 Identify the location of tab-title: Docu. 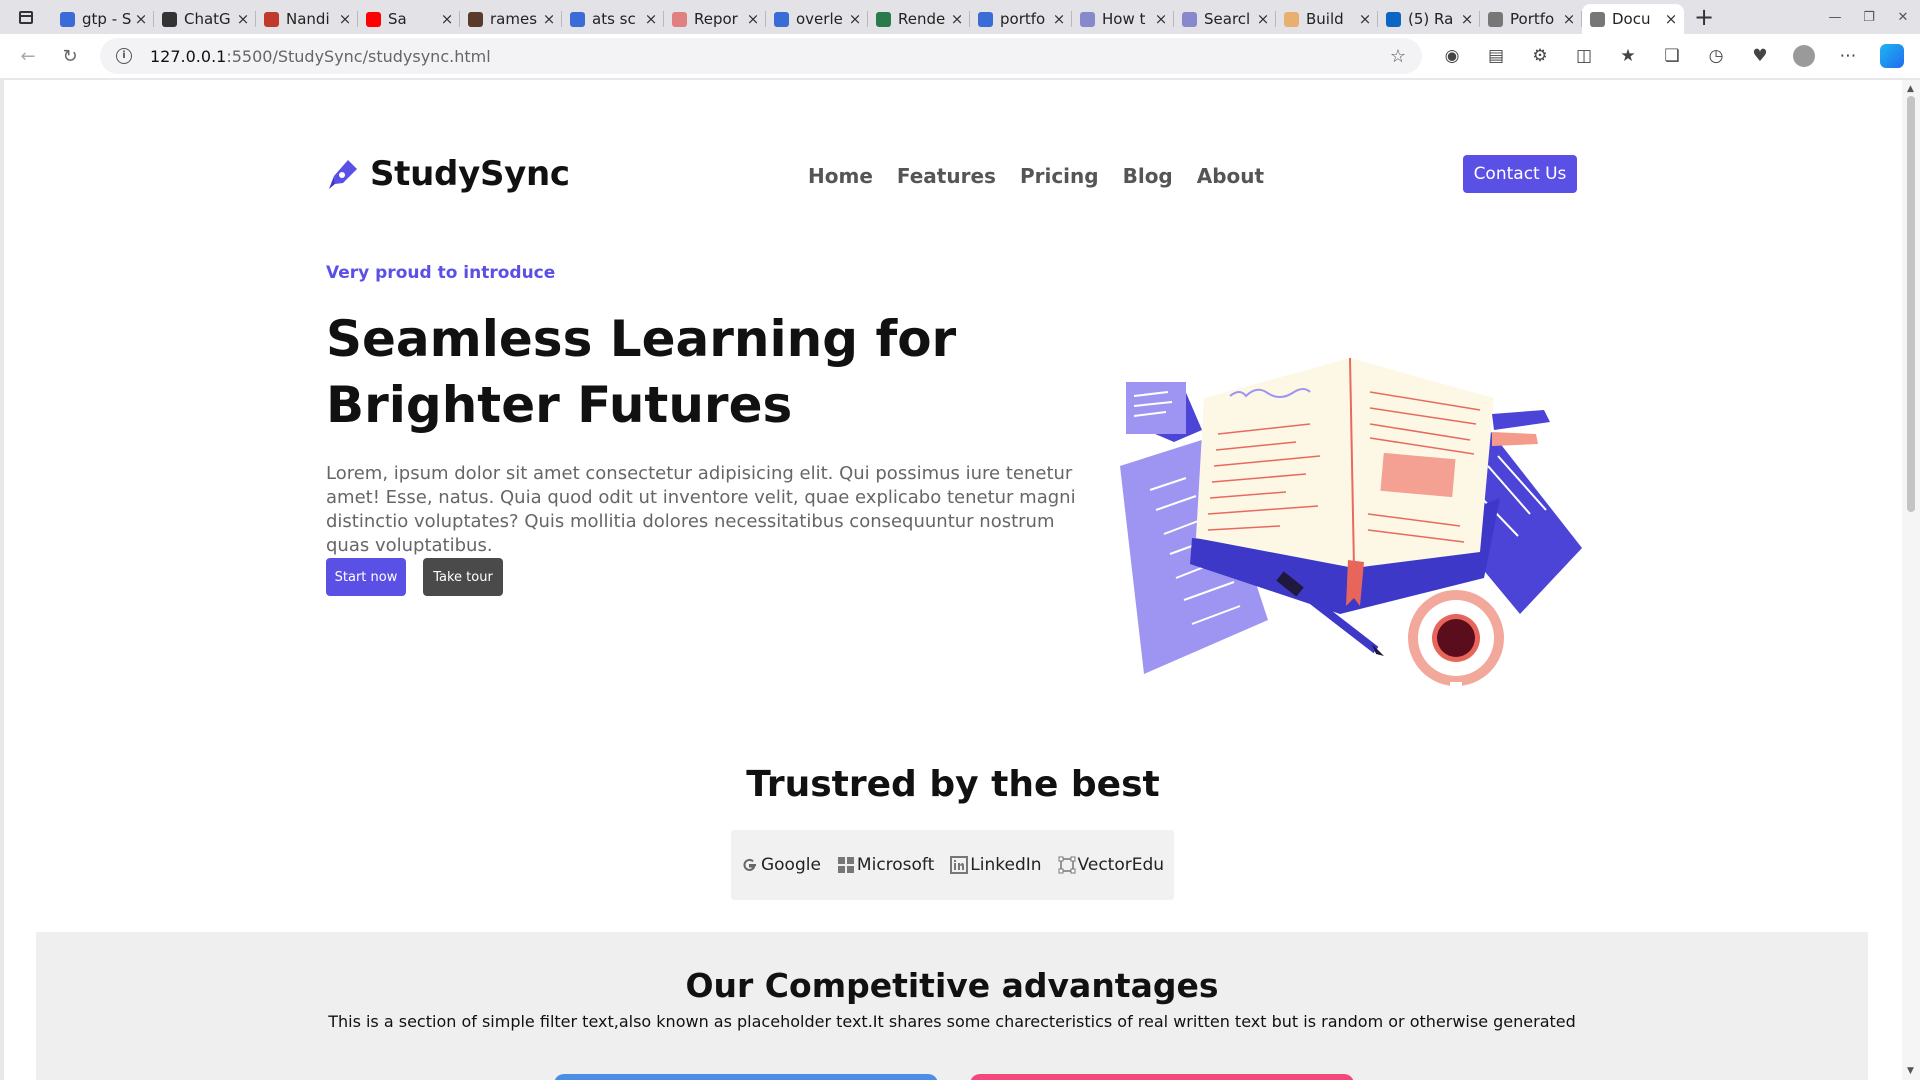
(1631, 19).